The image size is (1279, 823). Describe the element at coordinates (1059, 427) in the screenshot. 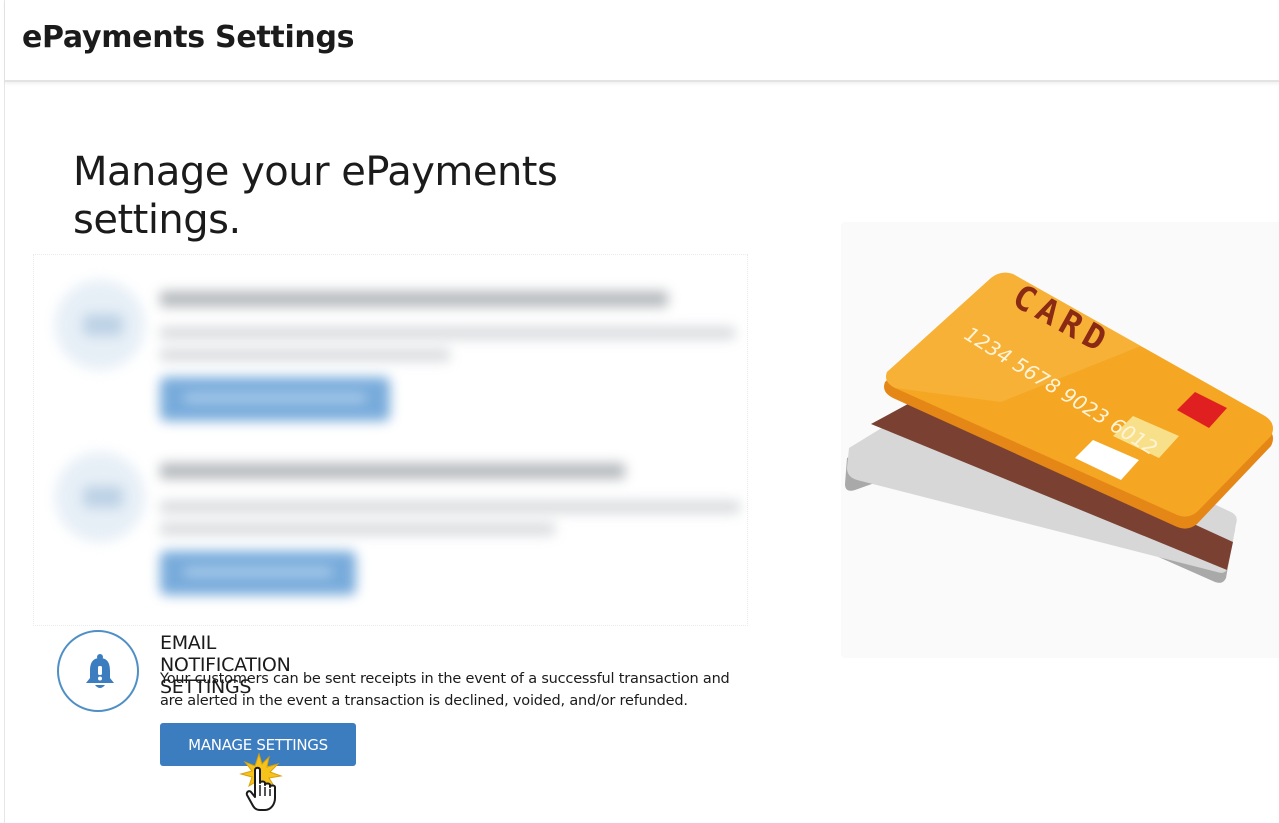

I see `credit-card-icon: CARD 1234 5678 9023 6012` at that location.